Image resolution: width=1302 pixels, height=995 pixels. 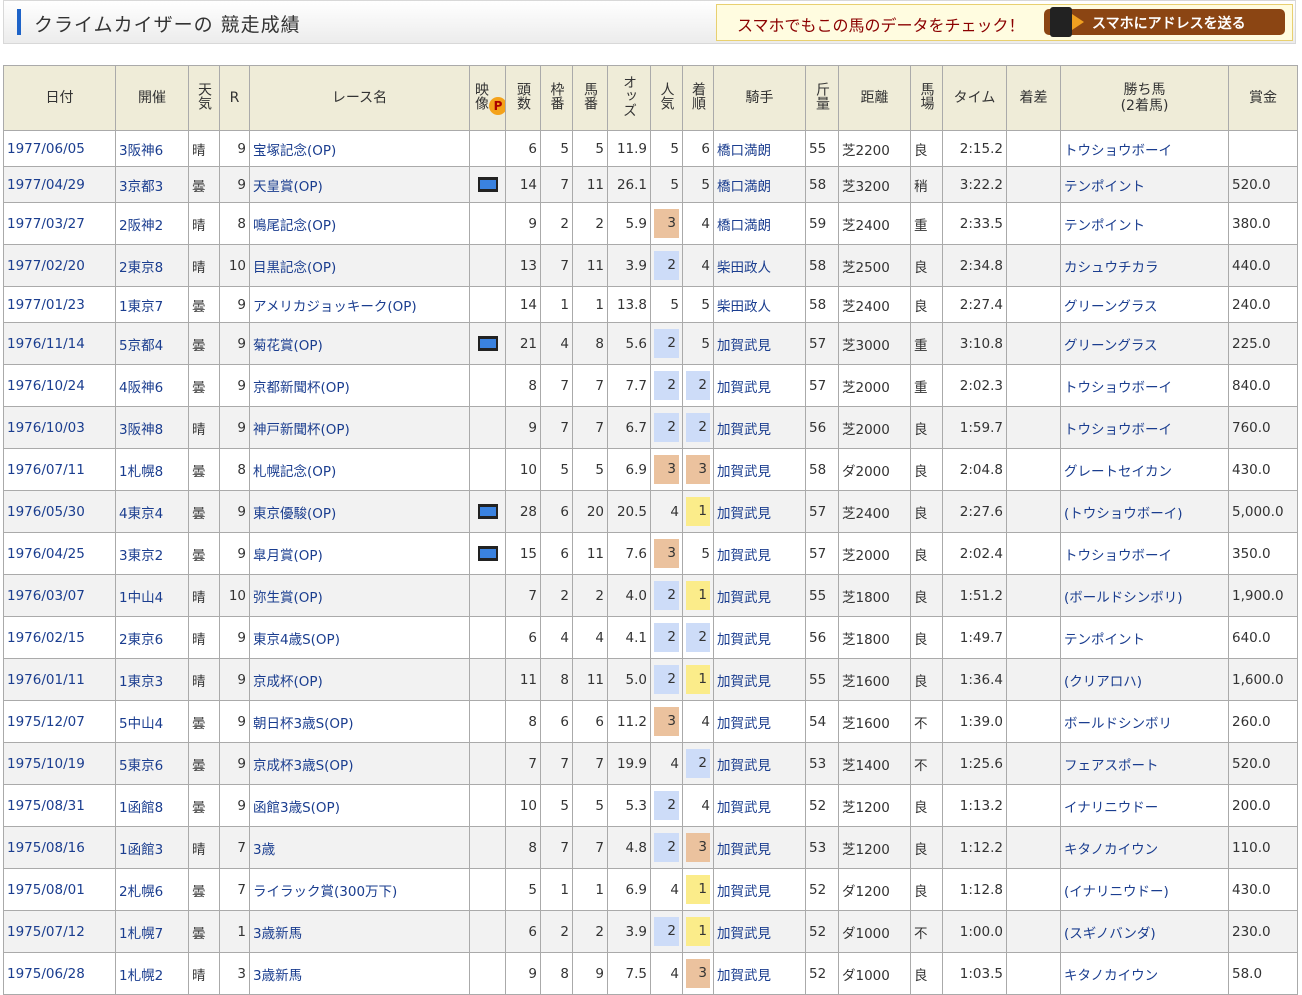 I want to click on cell-venue: 3京都3, so click(x=152, y=184).